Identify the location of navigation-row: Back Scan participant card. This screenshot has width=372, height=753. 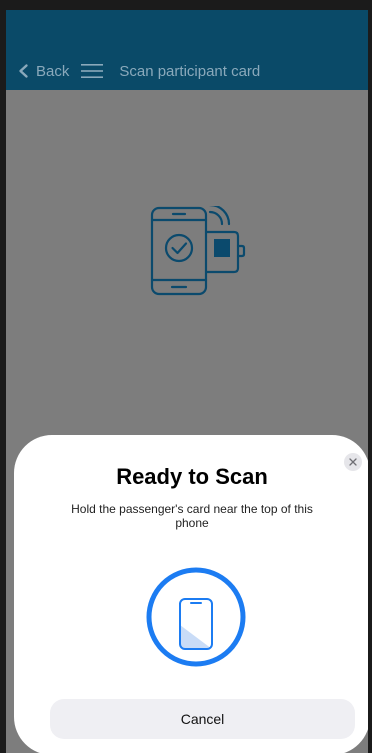
(187, 71).